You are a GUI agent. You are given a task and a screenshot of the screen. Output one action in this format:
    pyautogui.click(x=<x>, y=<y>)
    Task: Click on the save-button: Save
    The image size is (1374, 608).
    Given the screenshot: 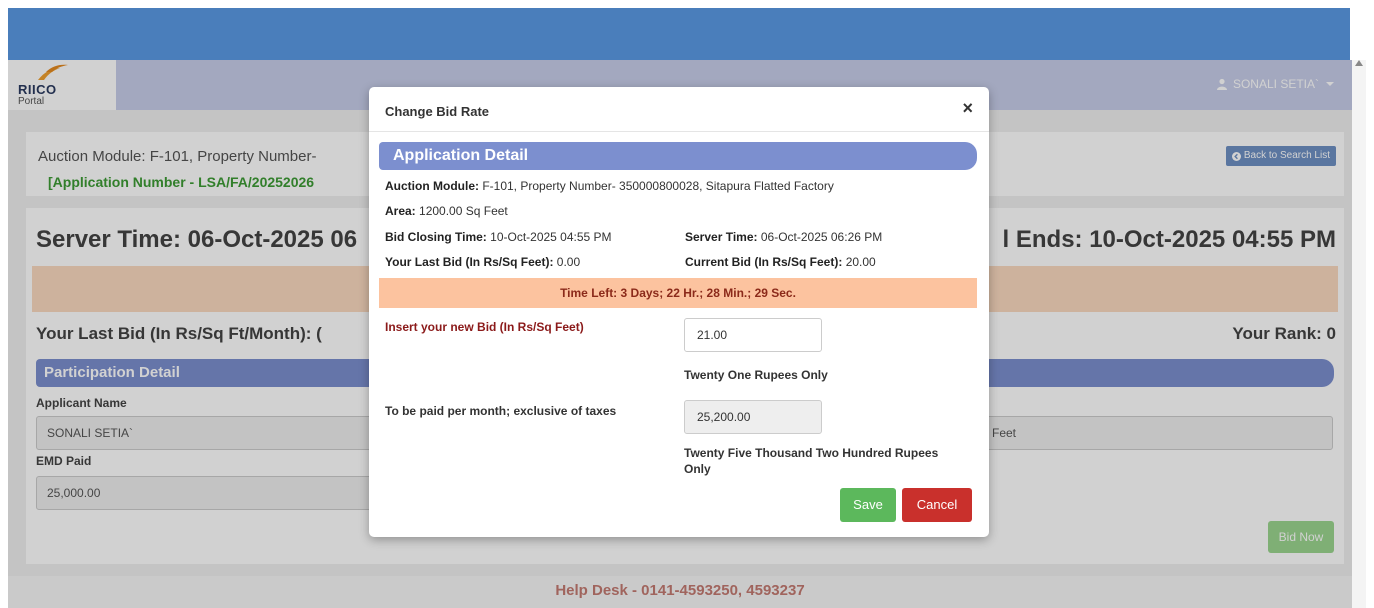 What is the action you would take?
    pyautogui.click(x=868, y=505)
    